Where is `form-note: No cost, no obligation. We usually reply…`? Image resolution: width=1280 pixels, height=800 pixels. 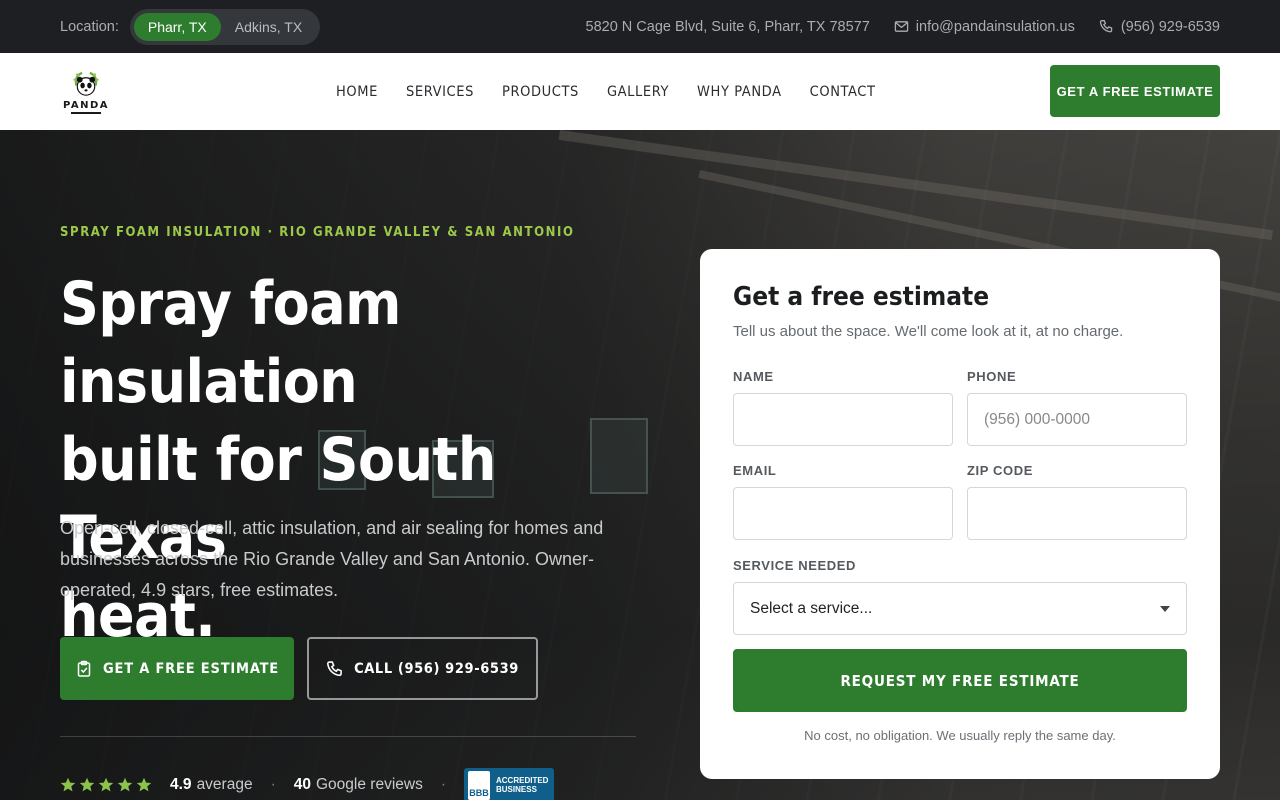 form-note: No cost, no obligation. We usually reply… is located at coordinates (960, 735).